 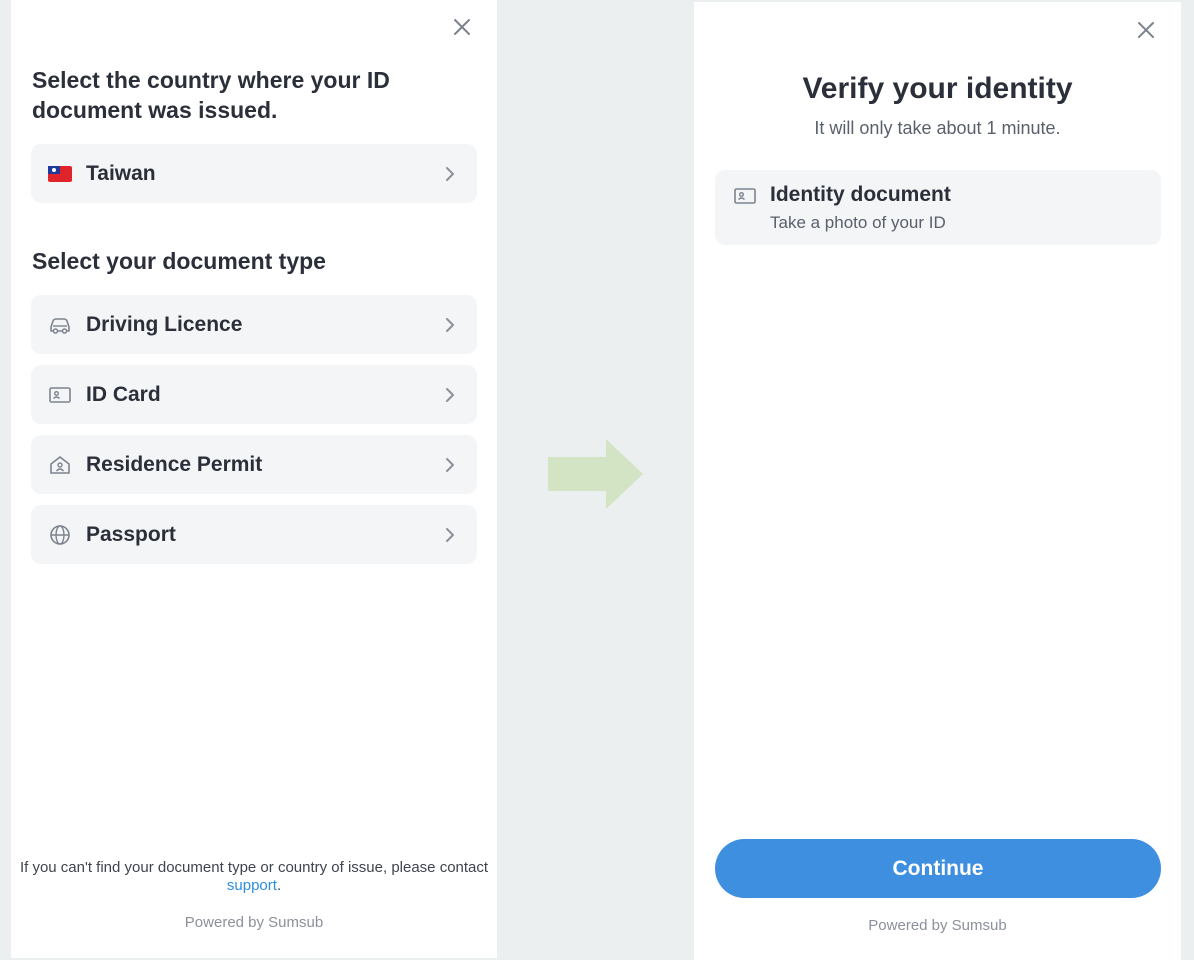 What do you see at coordinates (123, 394) in the screenshot?
I see `doctype-label: ID Card` at bounding box center [123, 394].